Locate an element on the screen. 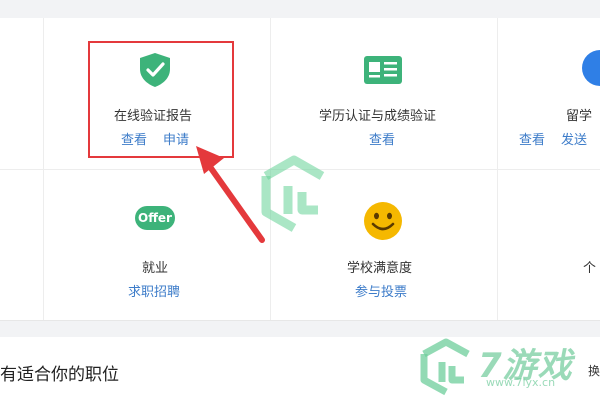 This screenshot has width=600, height=399. offer-badge-icon: Offer is located at coordinates (155, 218).